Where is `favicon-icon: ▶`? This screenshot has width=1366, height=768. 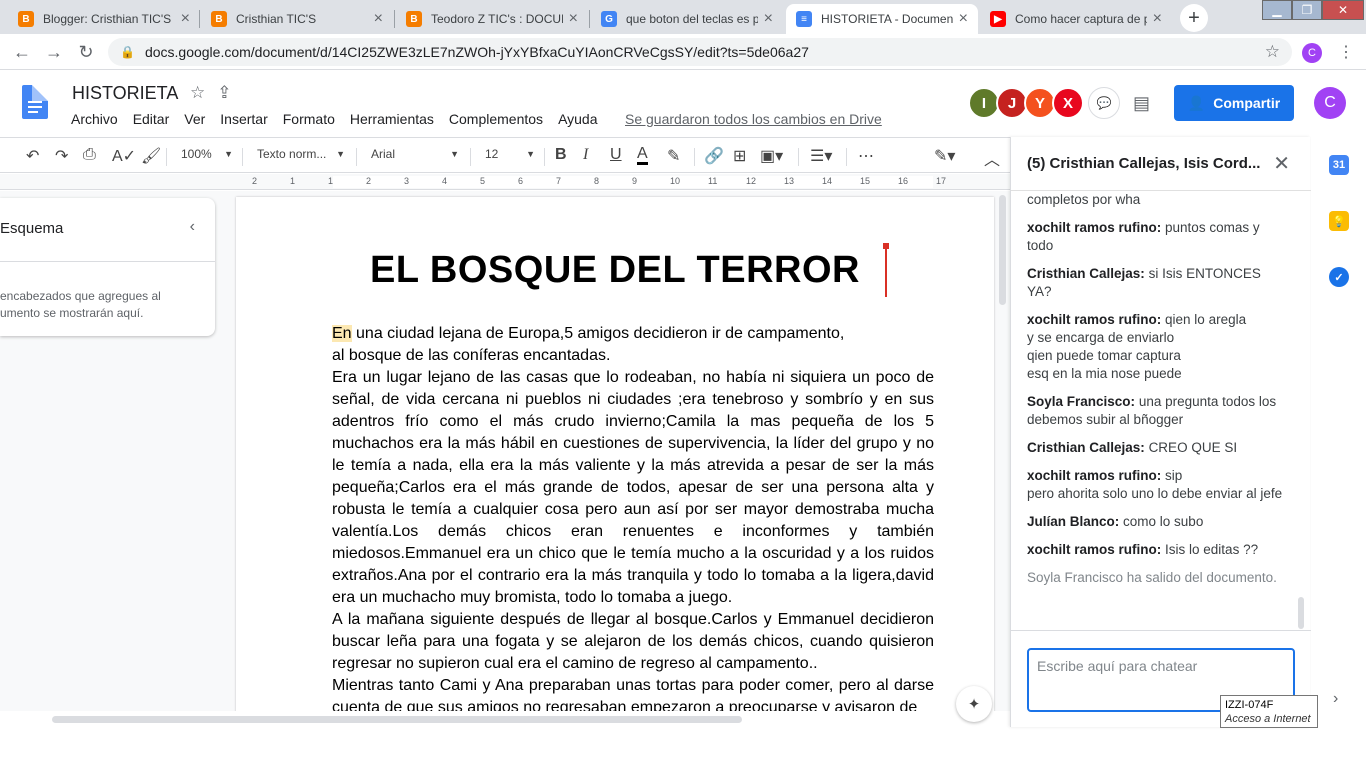 favicon-icon: ▶ is located at coordinates (998, 19).